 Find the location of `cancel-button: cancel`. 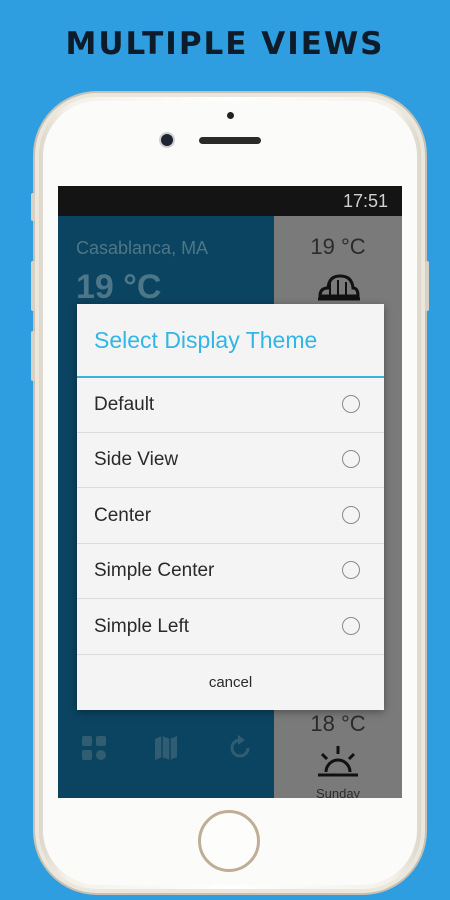

cancel-button: cancel is located at coordinates (230, 682).